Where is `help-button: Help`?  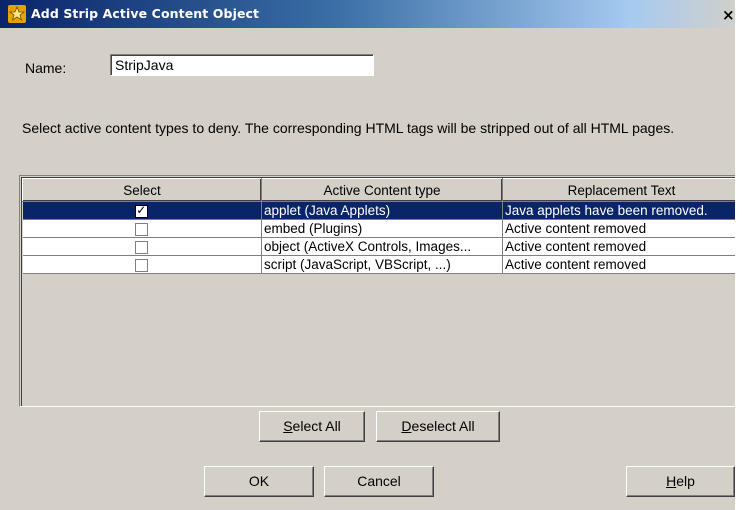 help-button: Help is located at coordinates (680, 481).